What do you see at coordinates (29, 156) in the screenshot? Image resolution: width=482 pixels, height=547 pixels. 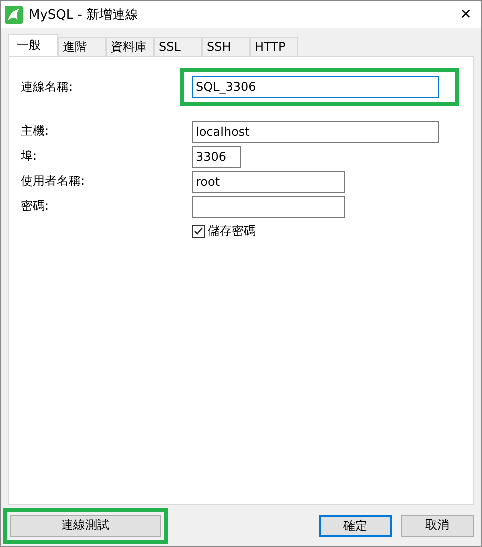 I see `field-label: 埠:` at bounding box center [29, 156].